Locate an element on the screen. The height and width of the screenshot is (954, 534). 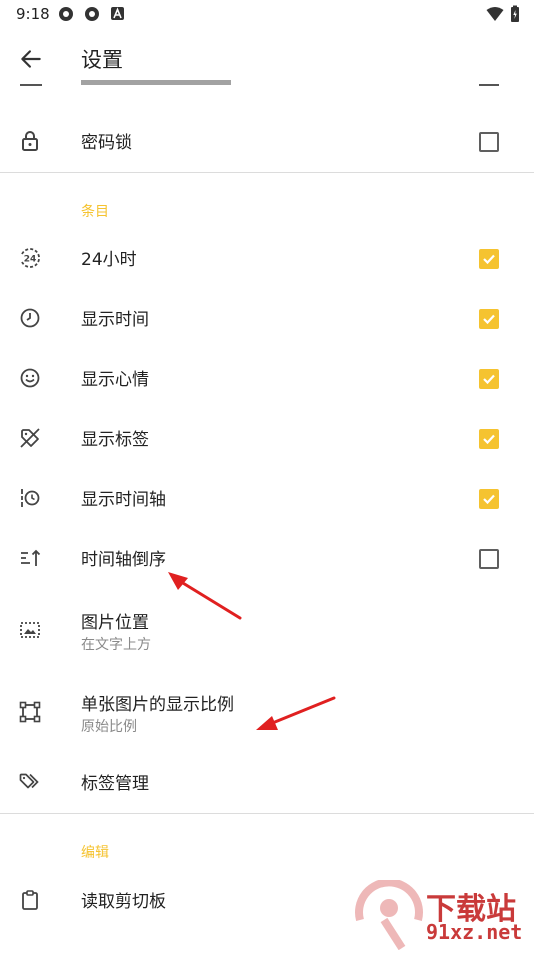
lock-icon is located at coordinates (30, 141).